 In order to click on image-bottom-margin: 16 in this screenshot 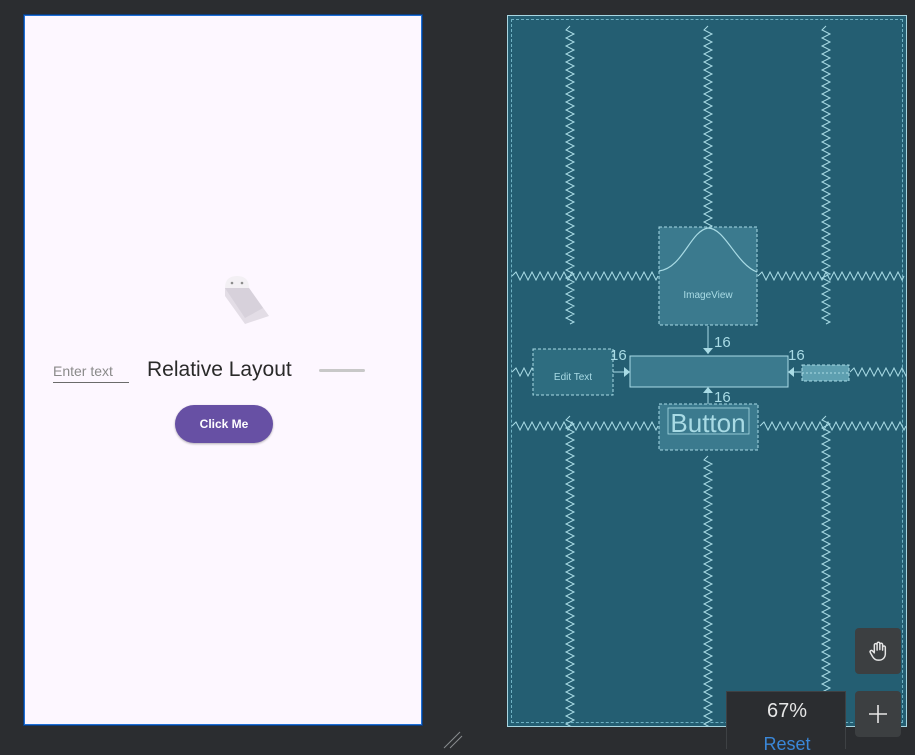, I will do `click(717, 340)`.